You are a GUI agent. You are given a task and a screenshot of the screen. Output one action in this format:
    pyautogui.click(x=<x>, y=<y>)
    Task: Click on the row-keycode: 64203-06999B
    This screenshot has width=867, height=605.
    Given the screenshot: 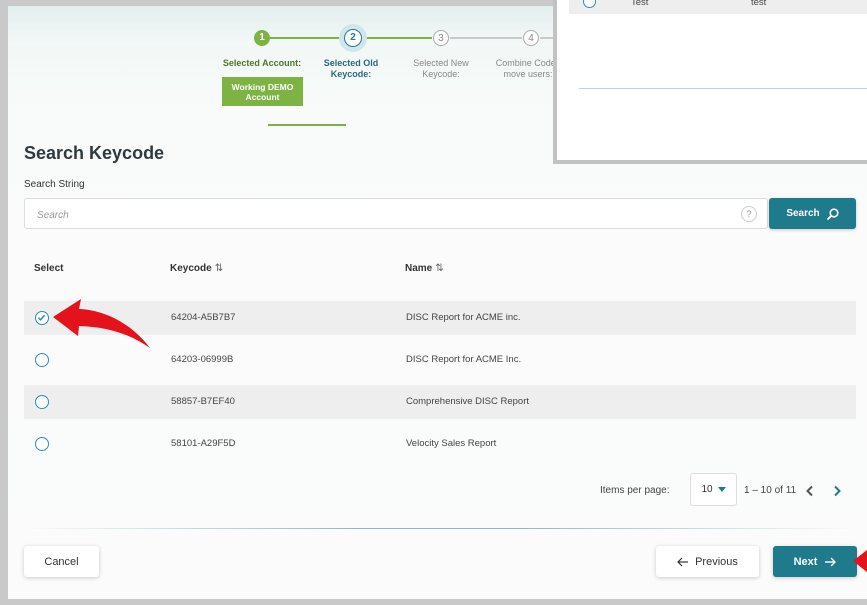 What is the action you would take?
    pyautogui.click(x=202, y=359)
    